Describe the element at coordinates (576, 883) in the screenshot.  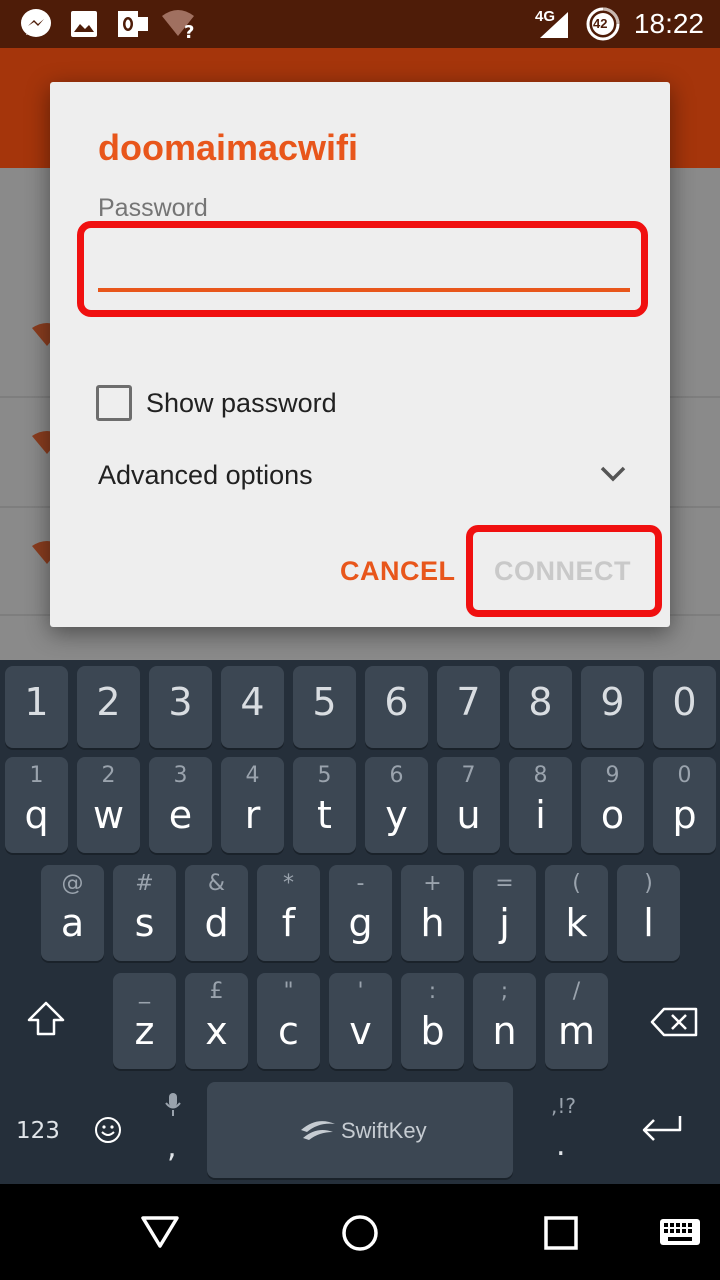
I see `key-sub-label: (` at that location.